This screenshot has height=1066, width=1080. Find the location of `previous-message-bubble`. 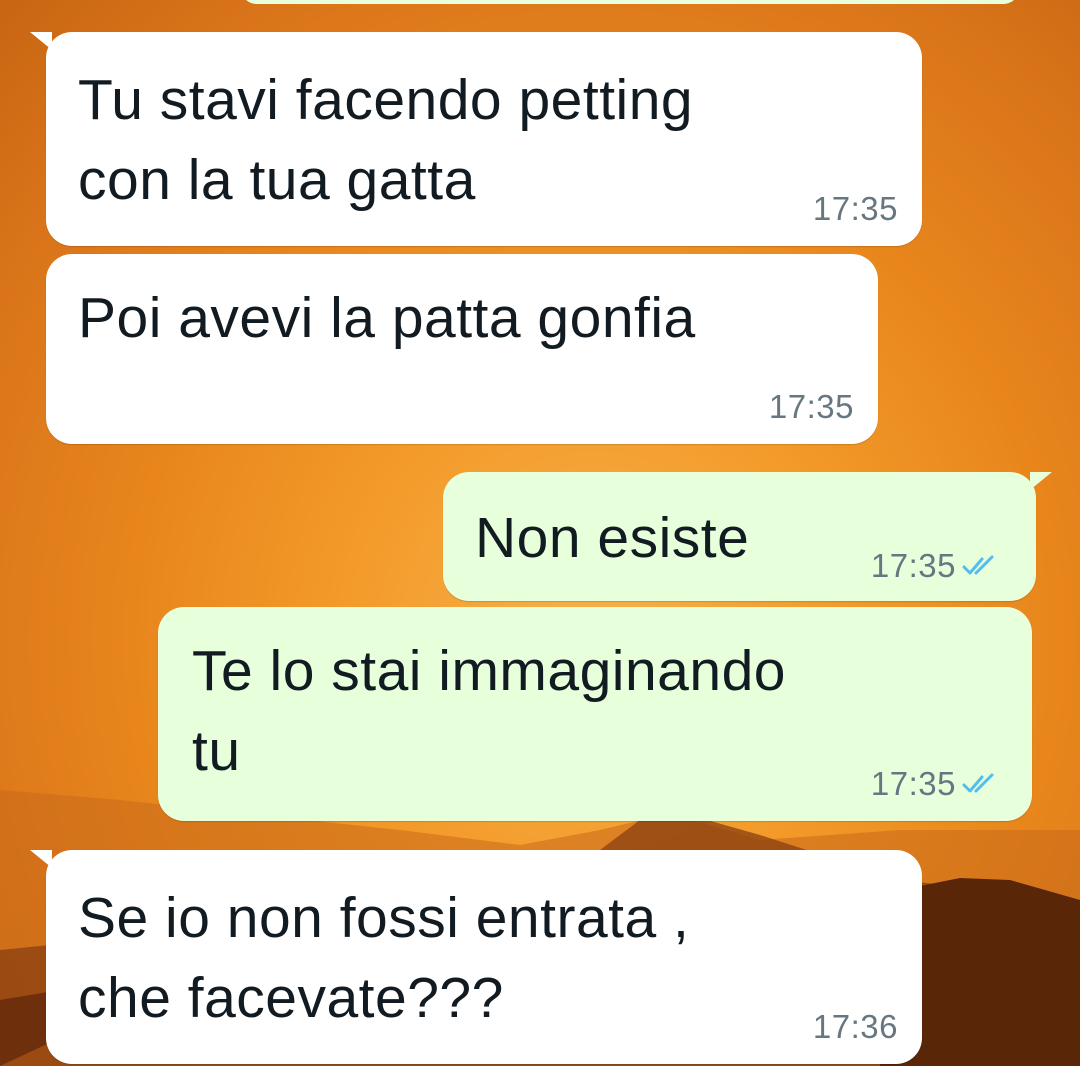

previous-message-bubble is located at coordinates (630, 2).